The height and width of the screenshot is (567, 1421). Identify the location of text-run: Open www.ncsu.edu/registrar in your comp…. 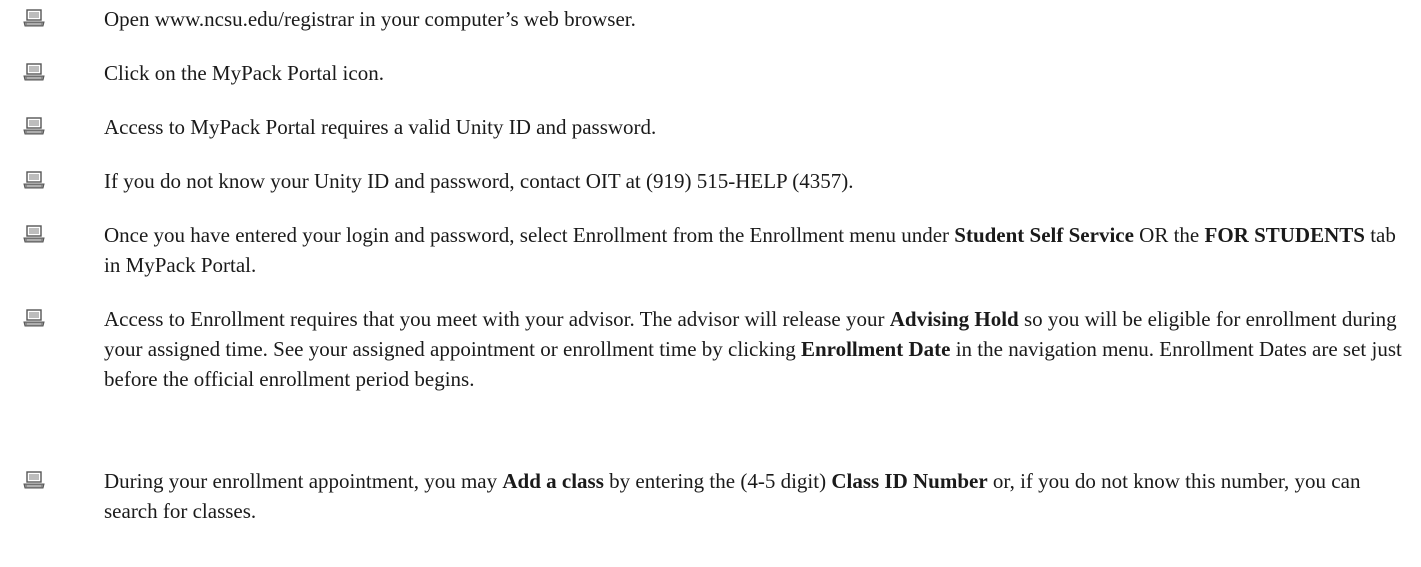
(370, 19).